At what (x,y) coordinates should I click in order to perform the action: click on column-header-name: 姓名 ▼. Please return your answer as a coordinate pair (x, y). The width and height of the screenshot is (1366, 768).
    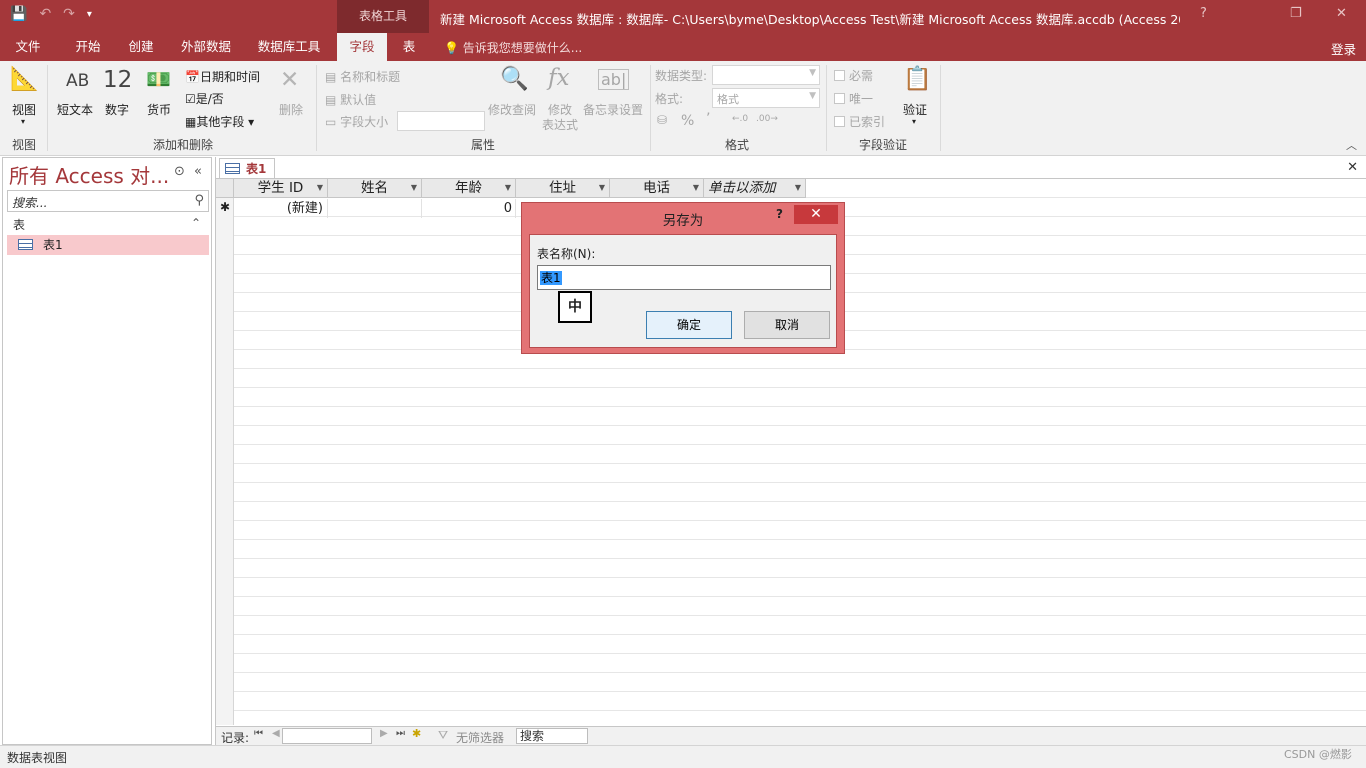
    Looking at the image, I should click on (375, 188).